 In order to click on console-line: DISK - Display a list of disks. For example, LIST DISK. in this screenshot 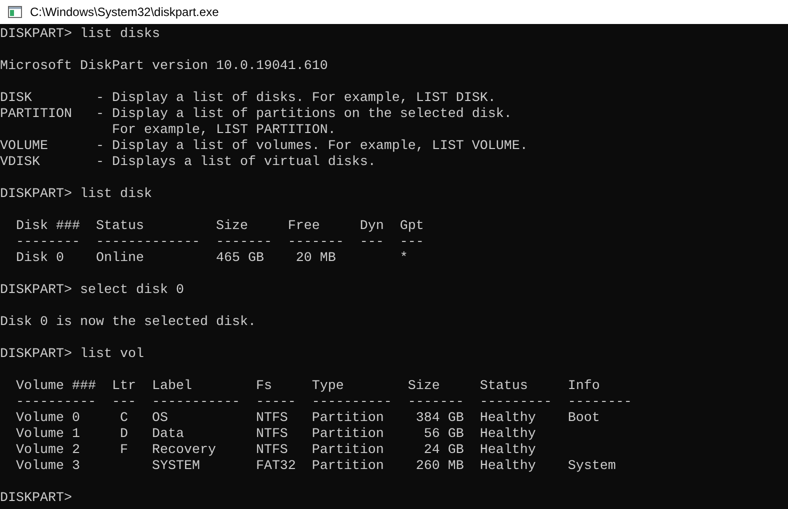, I will do `click(248, 99)`.